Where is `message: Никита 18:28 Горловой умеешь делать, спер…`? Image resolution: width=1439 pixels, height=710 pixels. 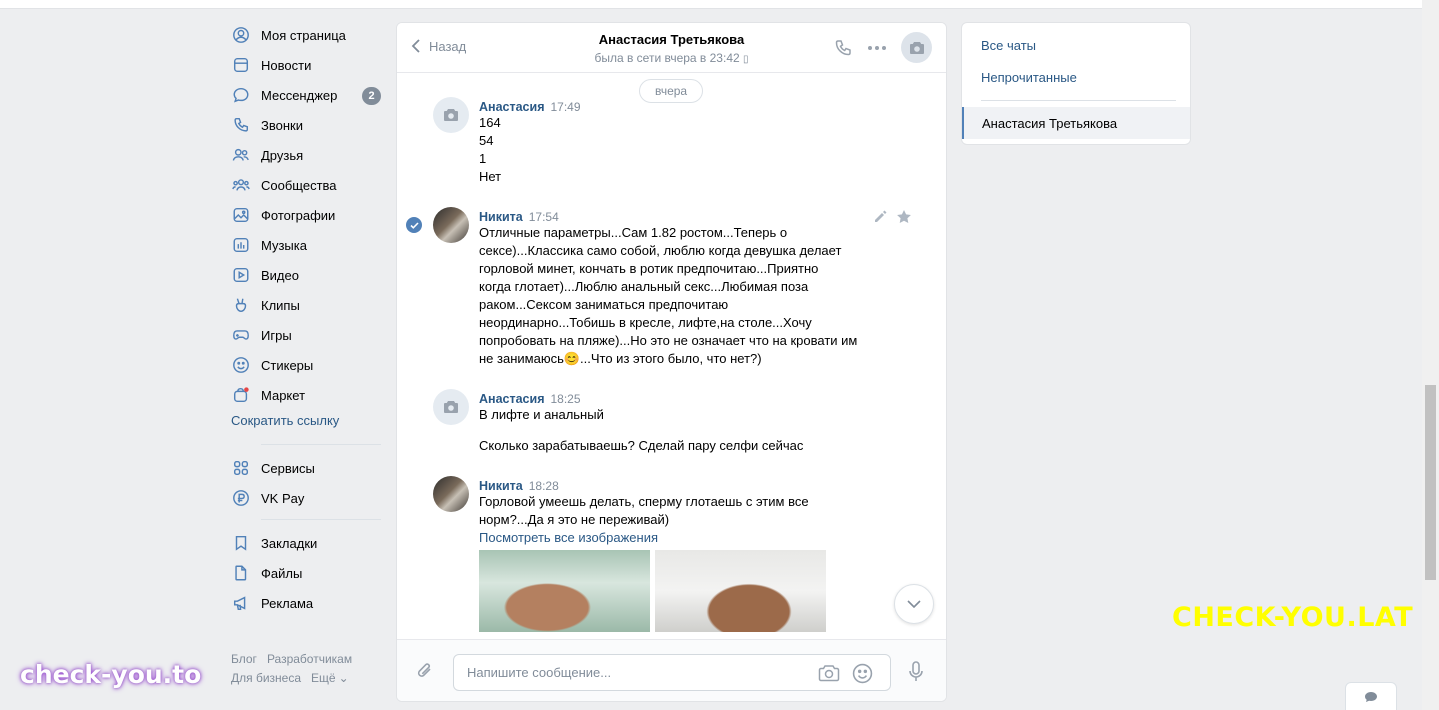 message: Никита 18:28 Горловой умеешь делать, спер… is located at coordinates (679, 555).